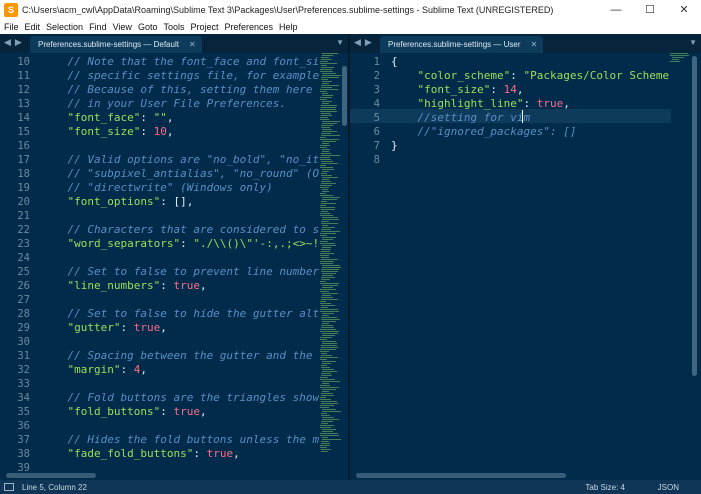  What do you see at coordinates (180, 230) in the screenshot?
I see `code-line: // Characters that are considered to se` at bounding box center [180, 230].